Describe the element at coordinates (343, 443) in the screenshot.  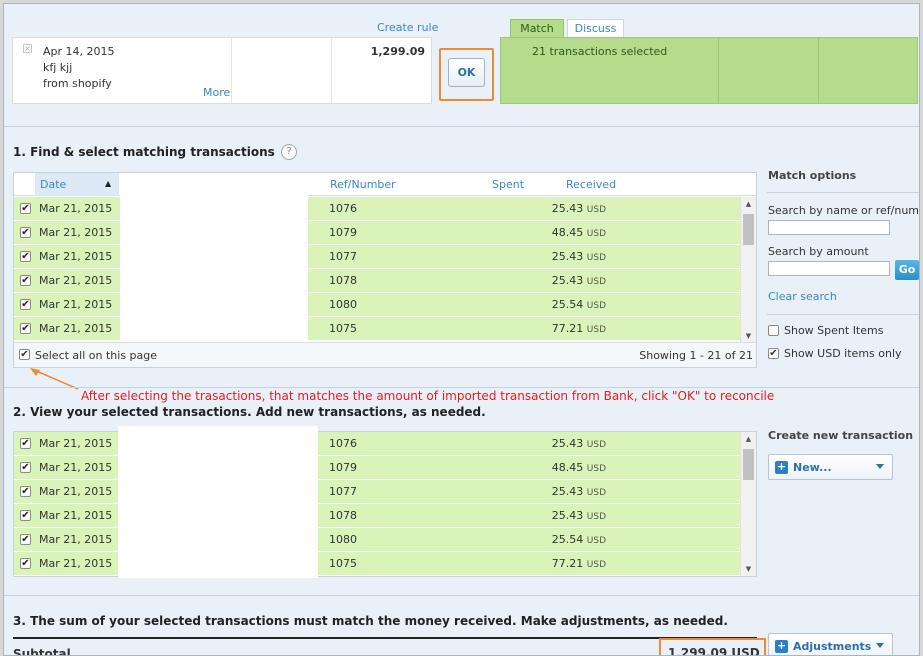
I see `row-ref: 1076` at that location.